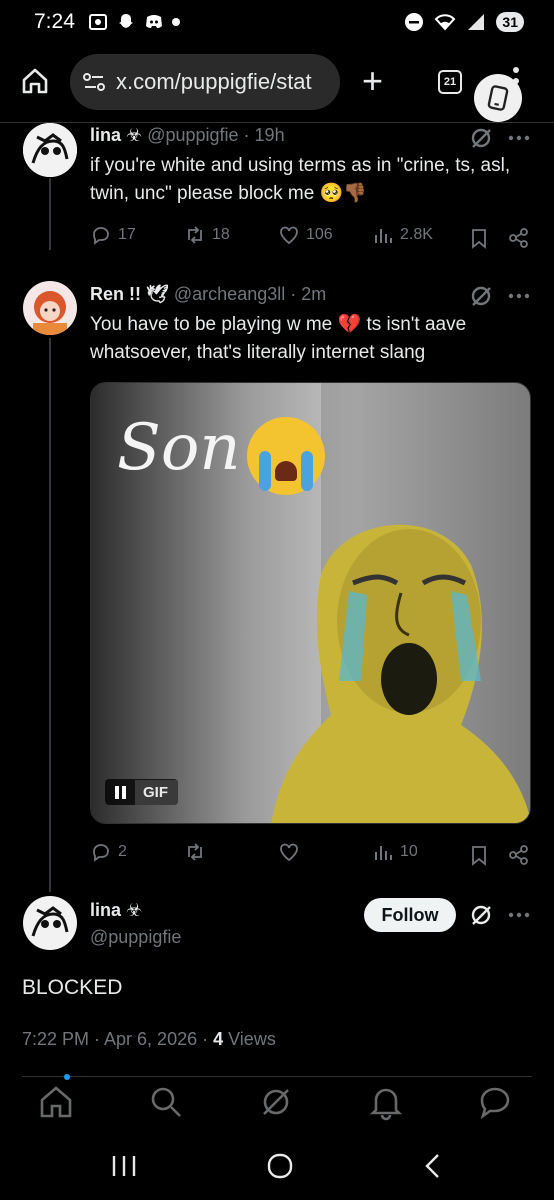 This screenshot has height=1200, width=554. Describe the element at coordinates (286, 456) in the screenshot. I see `crying-emoji` at that location.